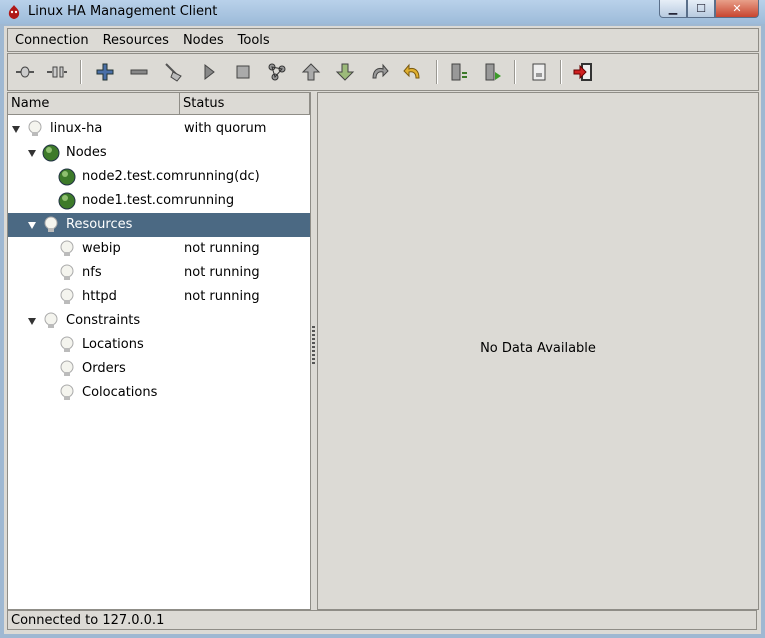  What do you see at coordinates (133, 176) in the screenshot?
I see `tree-row-label: node2.test.com` at bounding box center [133, 176].